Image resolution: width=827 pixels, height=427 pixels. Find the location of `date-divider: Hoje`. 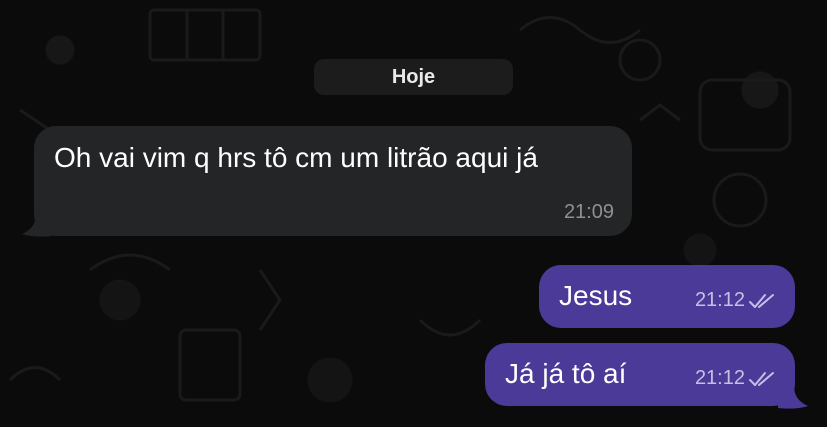

date-divider: Hoje is located at coordinates (413, 77).